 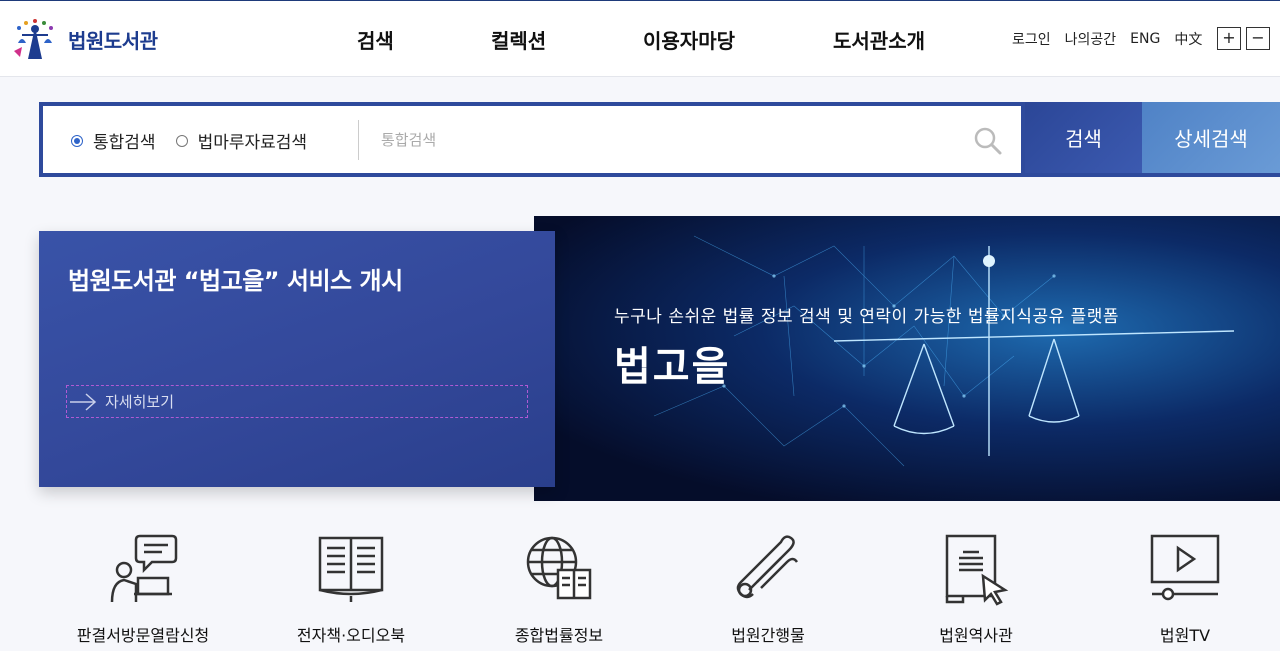 What do you see at coordinates (1185, 567) in the screenshot?
I see `tv-play-icon` at bounding box center [1185, 567].